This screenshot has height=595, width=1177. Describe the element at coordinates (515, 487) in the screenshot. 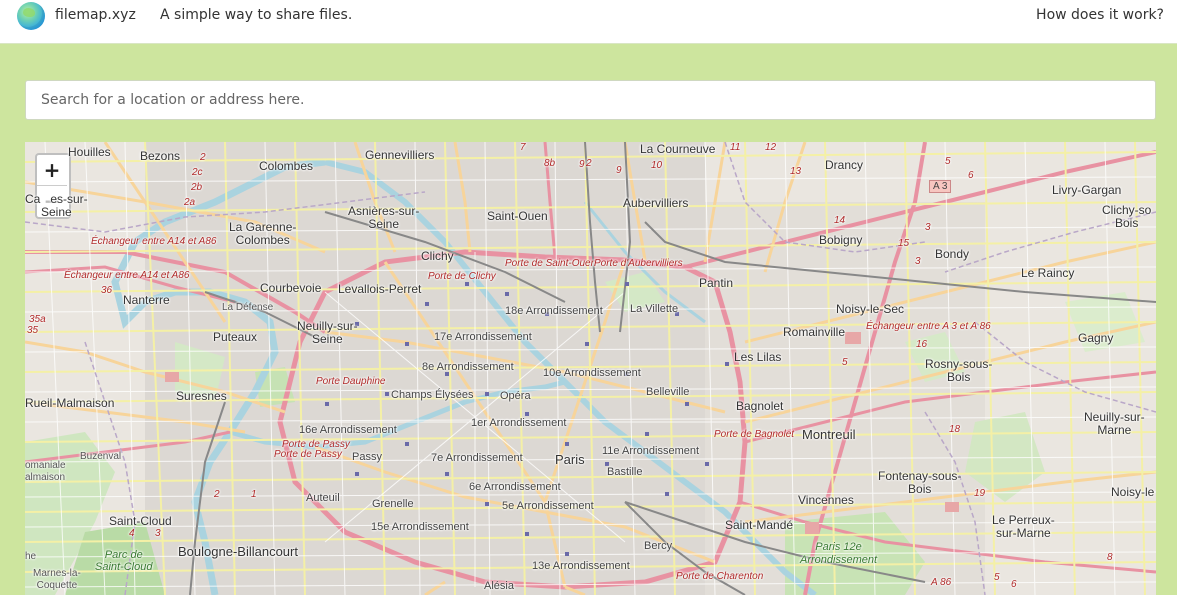

I see `map-label: 6e Arrondissement` at that location.